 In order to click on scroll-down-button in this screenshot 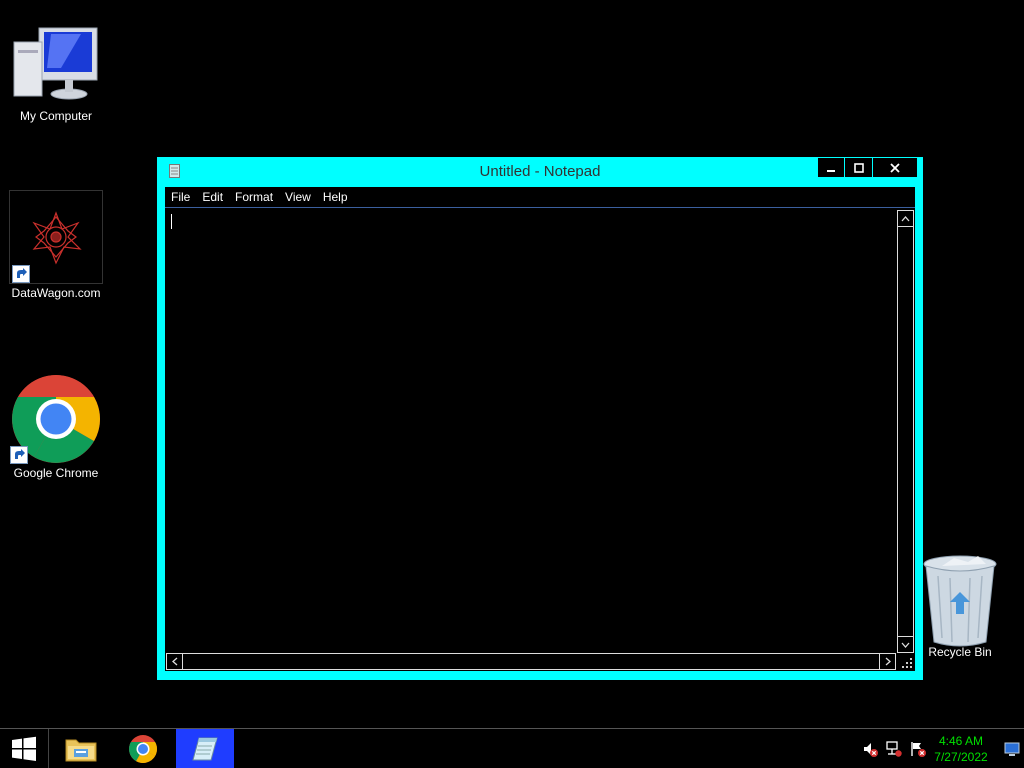, I will do `click(905, 644)`.